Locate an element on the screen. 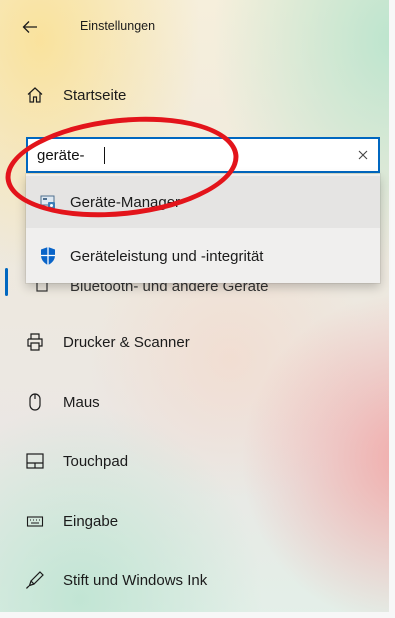  nav-item-label: Touchpad is located at coordinates (96, 461).